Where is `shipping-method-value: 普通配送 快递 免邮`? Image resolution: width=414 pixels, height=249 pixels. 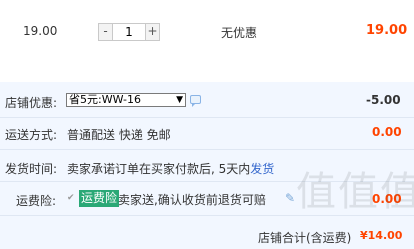
shipping-method-value: 普通配送 快递 免邮 is located at coordinates (119, 135).